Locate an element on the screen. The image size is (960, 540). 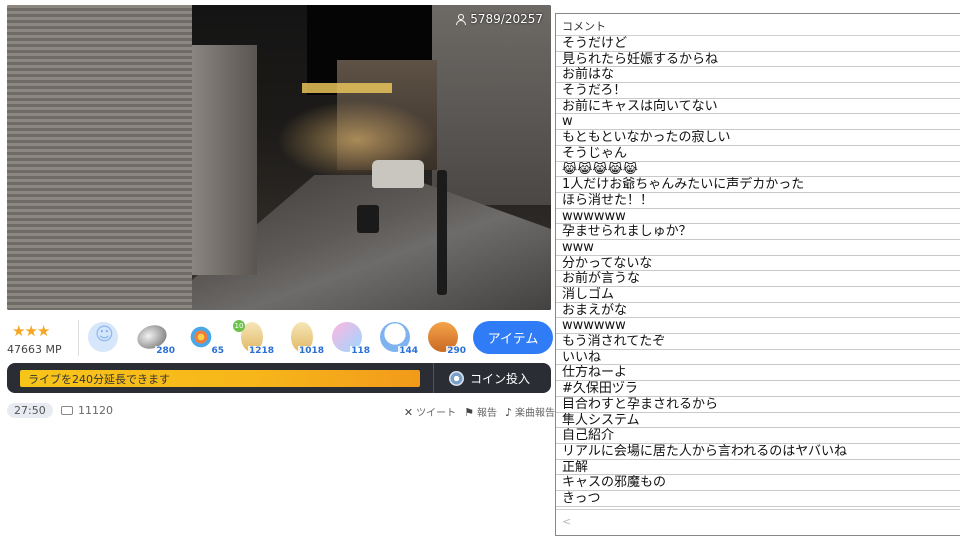
comment-row: そうだろ！ is located at coordinates (758, 91).